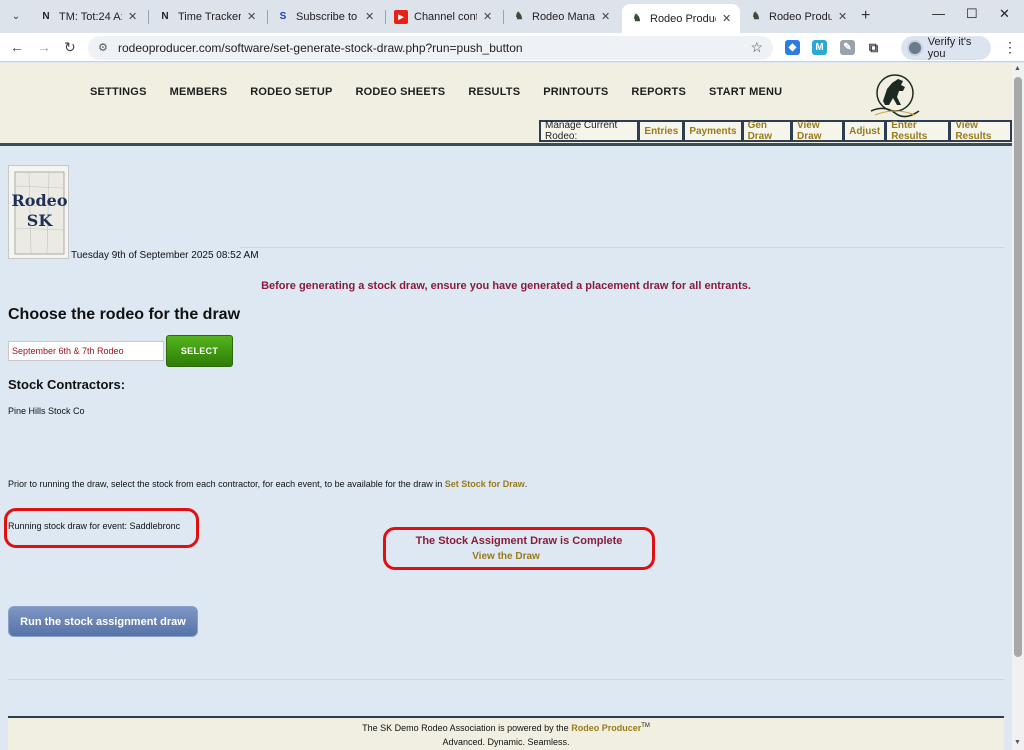 The height and width of the screenshot is (750, 1024). I want to click on subnav-entries: Entries, so click(662, 131).